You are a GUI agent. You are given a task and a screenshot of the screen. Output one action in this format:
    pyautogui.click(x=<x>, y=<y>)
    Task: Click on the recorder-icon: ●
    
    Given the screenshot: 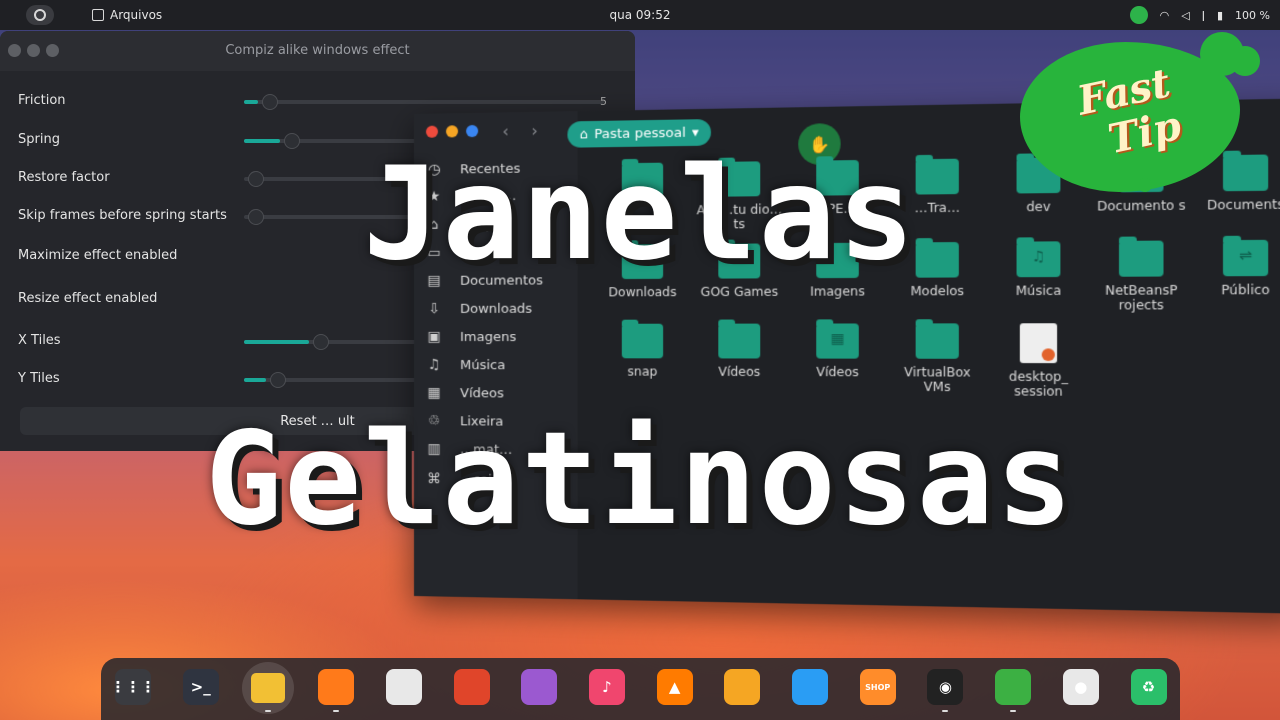 What is the action you would take?
    pyautogui.click(x=1080, y=687)
    